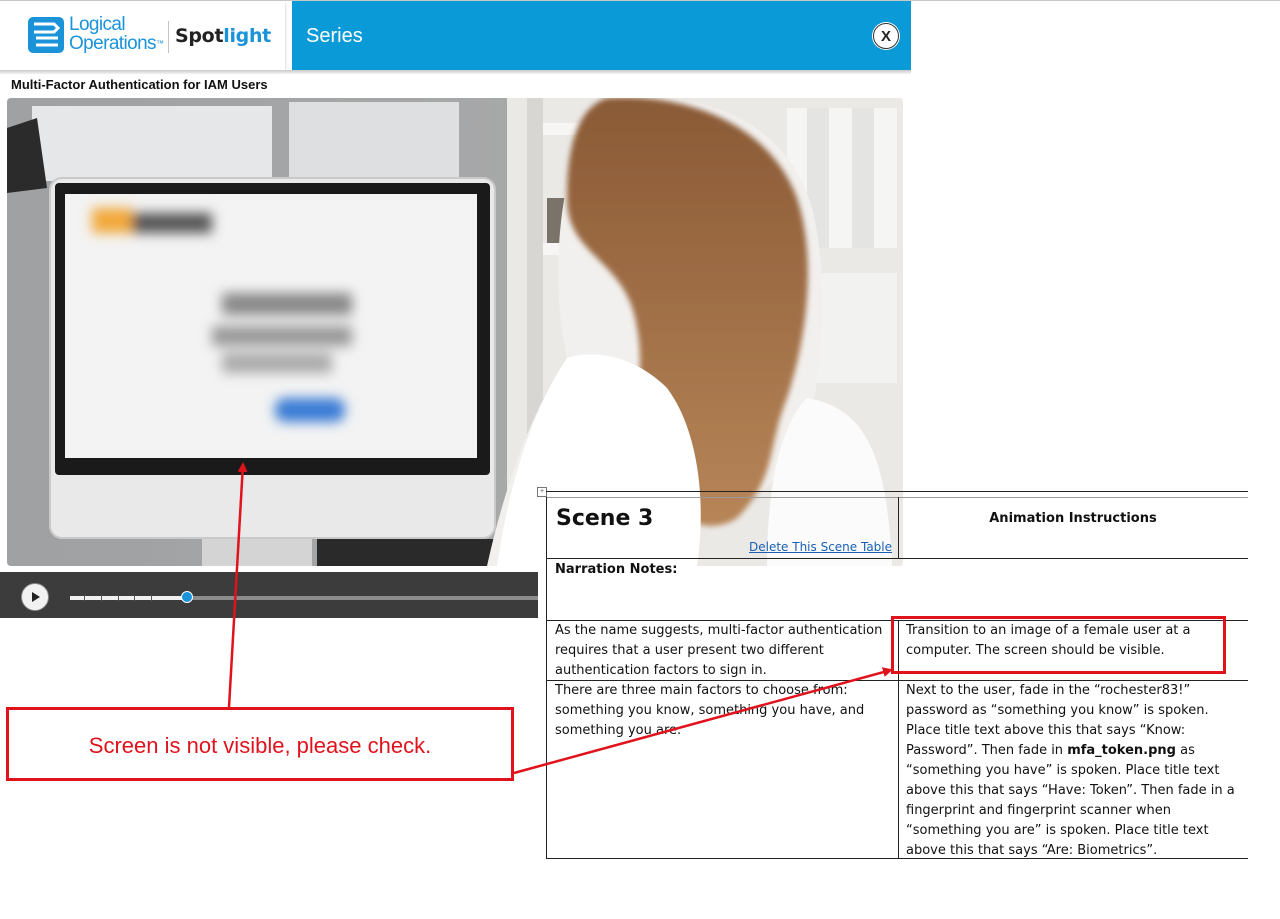  I want to click on annotation-callout-text: Screen is not visible, please check., so click(260, 745).